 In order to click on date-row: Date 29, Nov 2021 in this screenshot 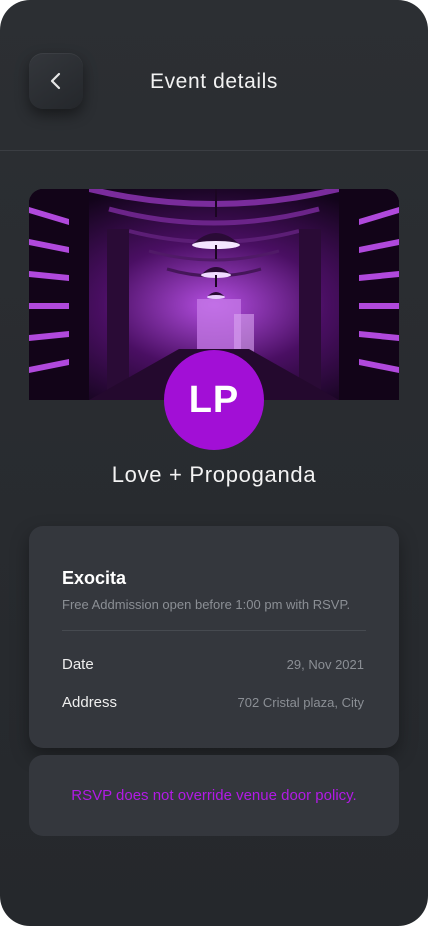, I will do `click(213, 664)`.